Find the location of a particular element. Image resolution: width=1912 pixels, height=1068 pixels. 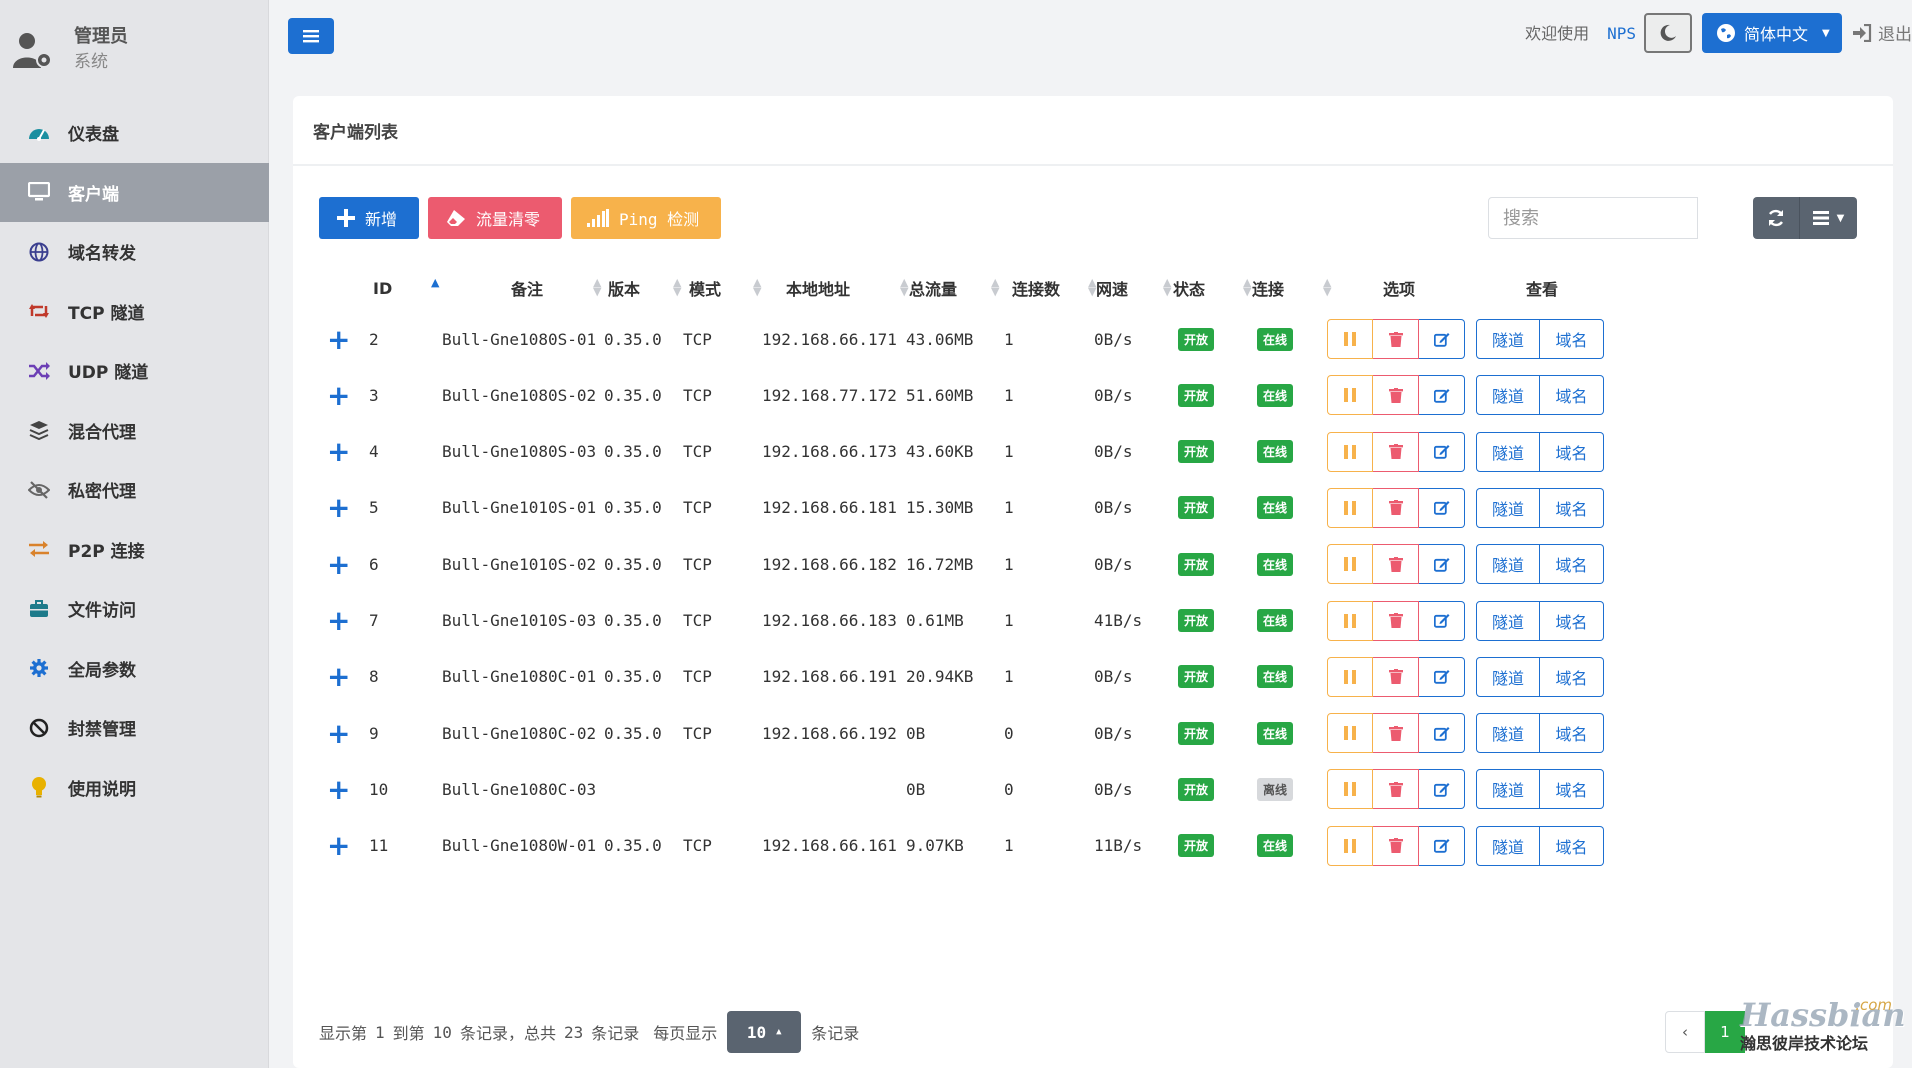

page-size-select: 10 ▲ is located at coordinates (764, 1032).